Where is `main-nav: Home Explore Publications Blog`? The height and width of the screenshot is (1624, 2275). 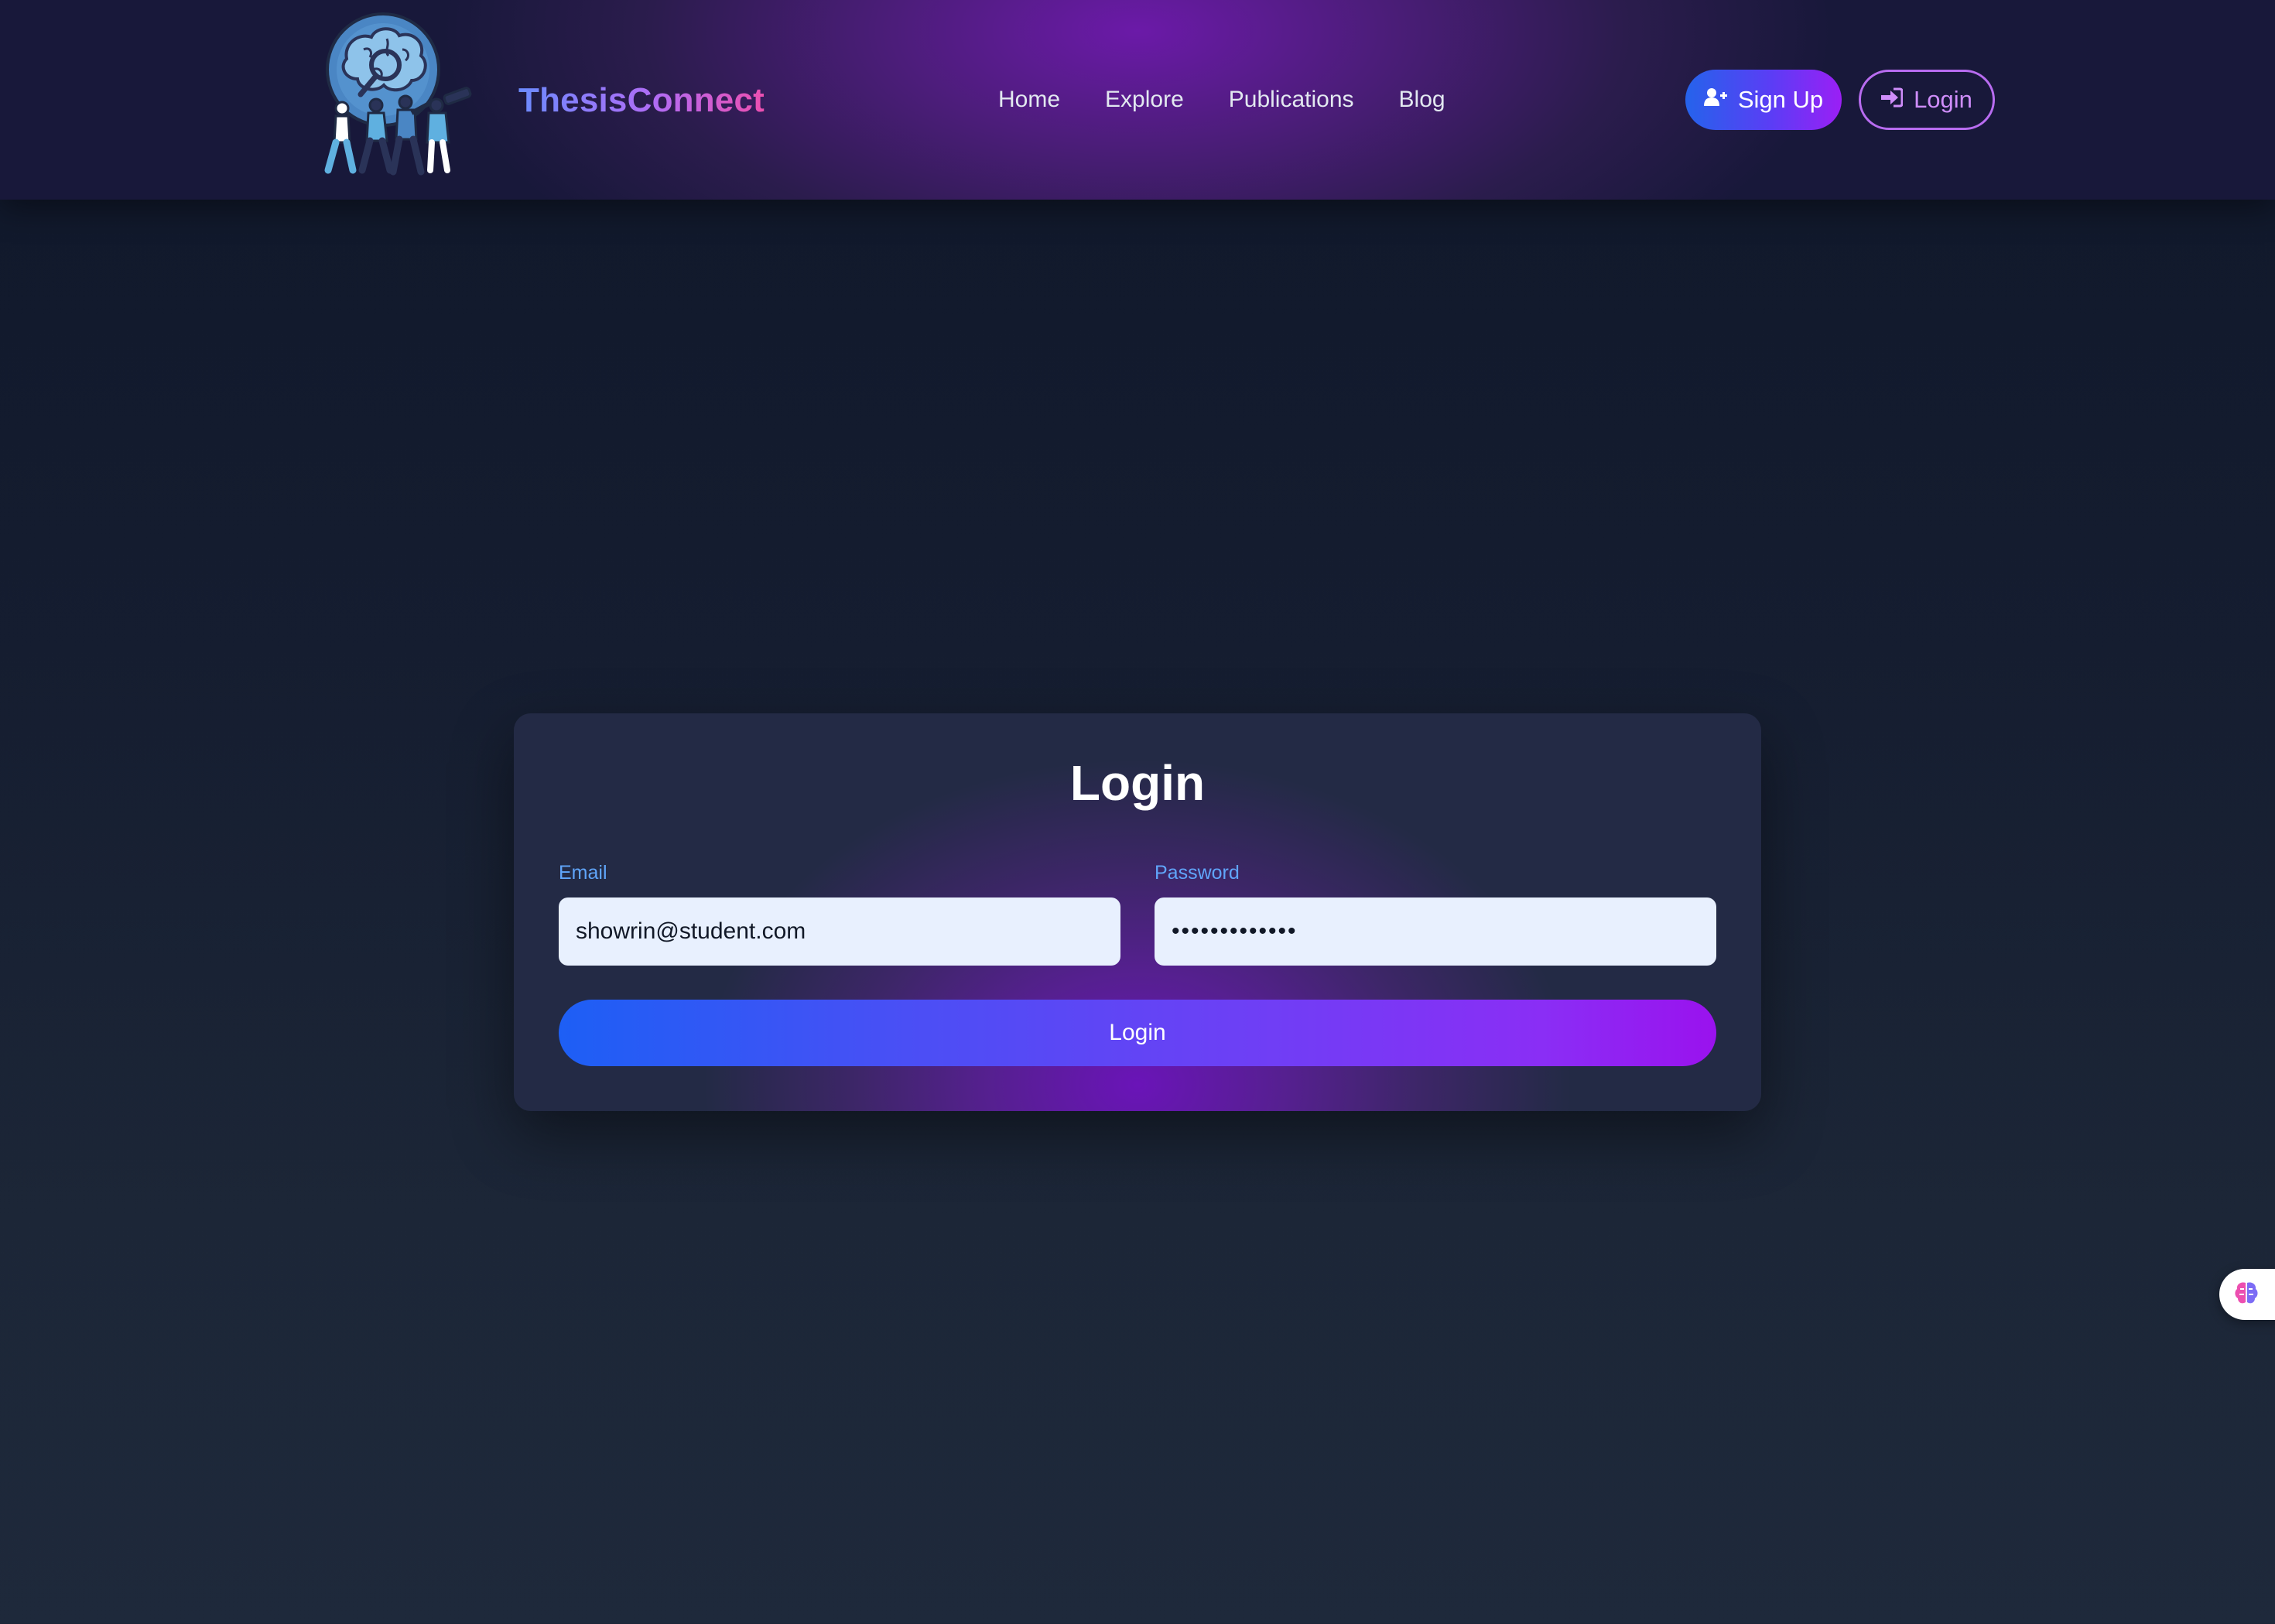 main-nav: Home Explore Publications Blog is located at coordinates (1222, 99).